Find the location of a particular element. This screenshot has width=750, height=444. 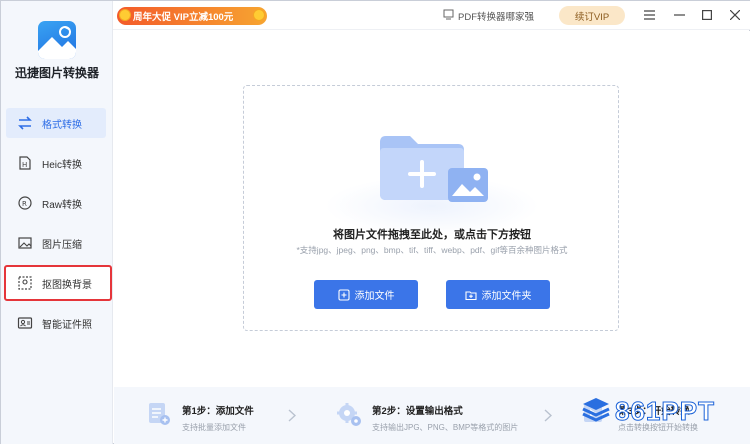

menu-icon is located at coordinates (649, 15).